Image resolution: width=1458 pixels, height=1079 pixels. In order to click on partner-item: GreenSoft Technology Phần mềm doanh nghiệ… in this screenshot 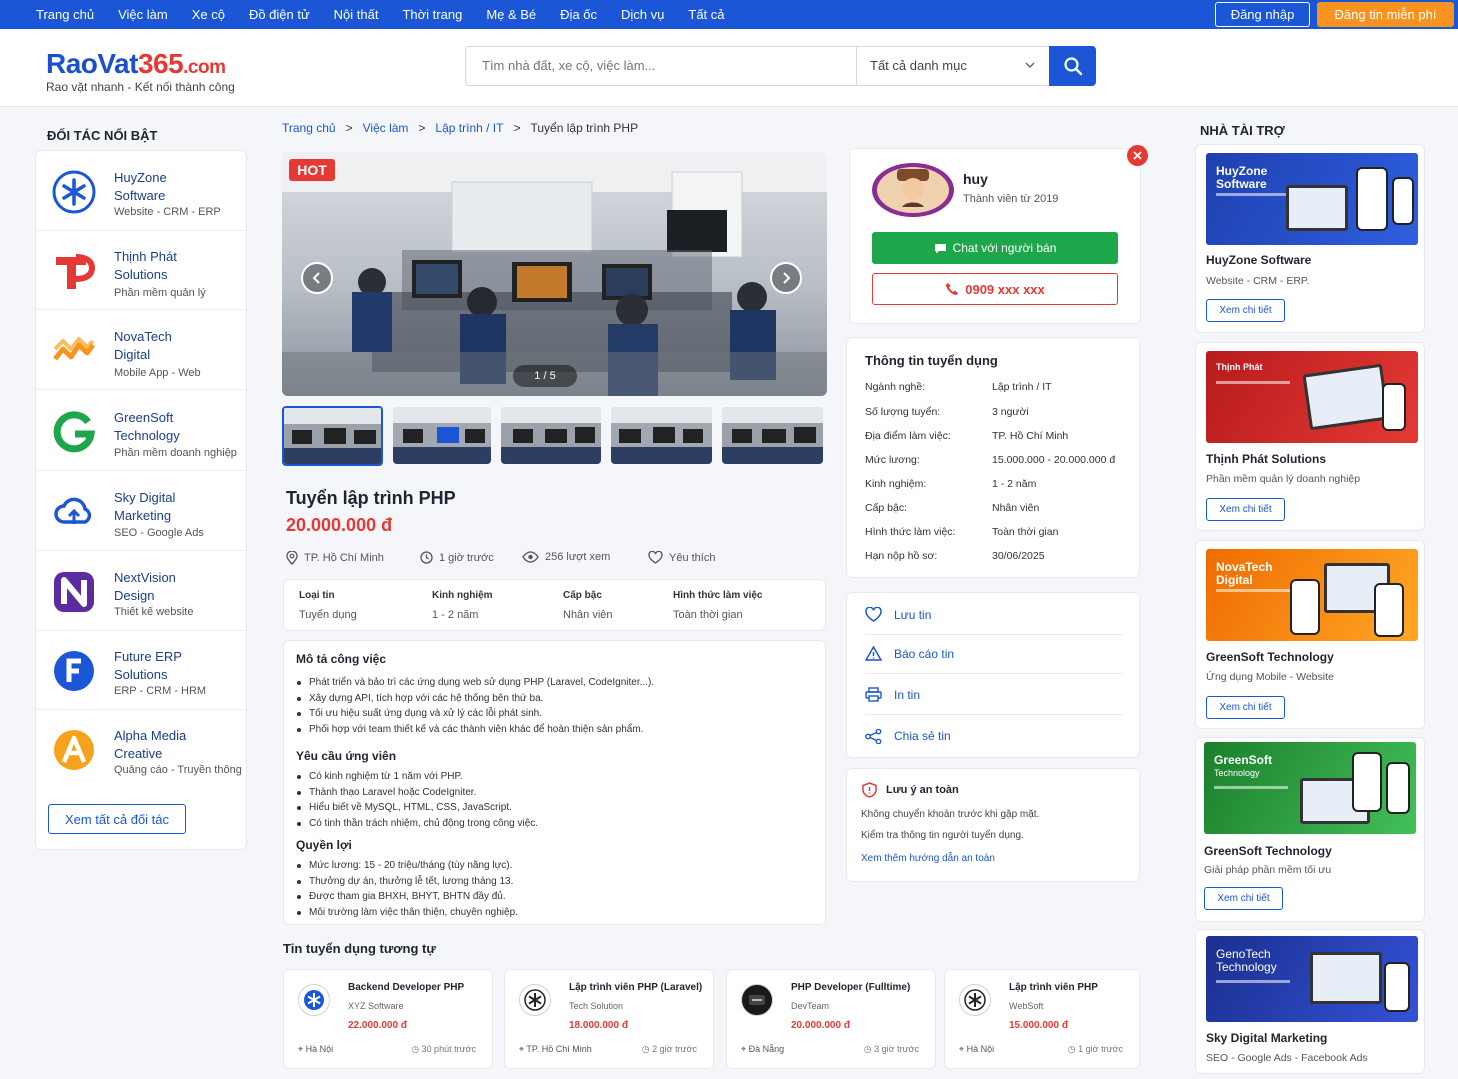, I will do `click(141, 431)`.